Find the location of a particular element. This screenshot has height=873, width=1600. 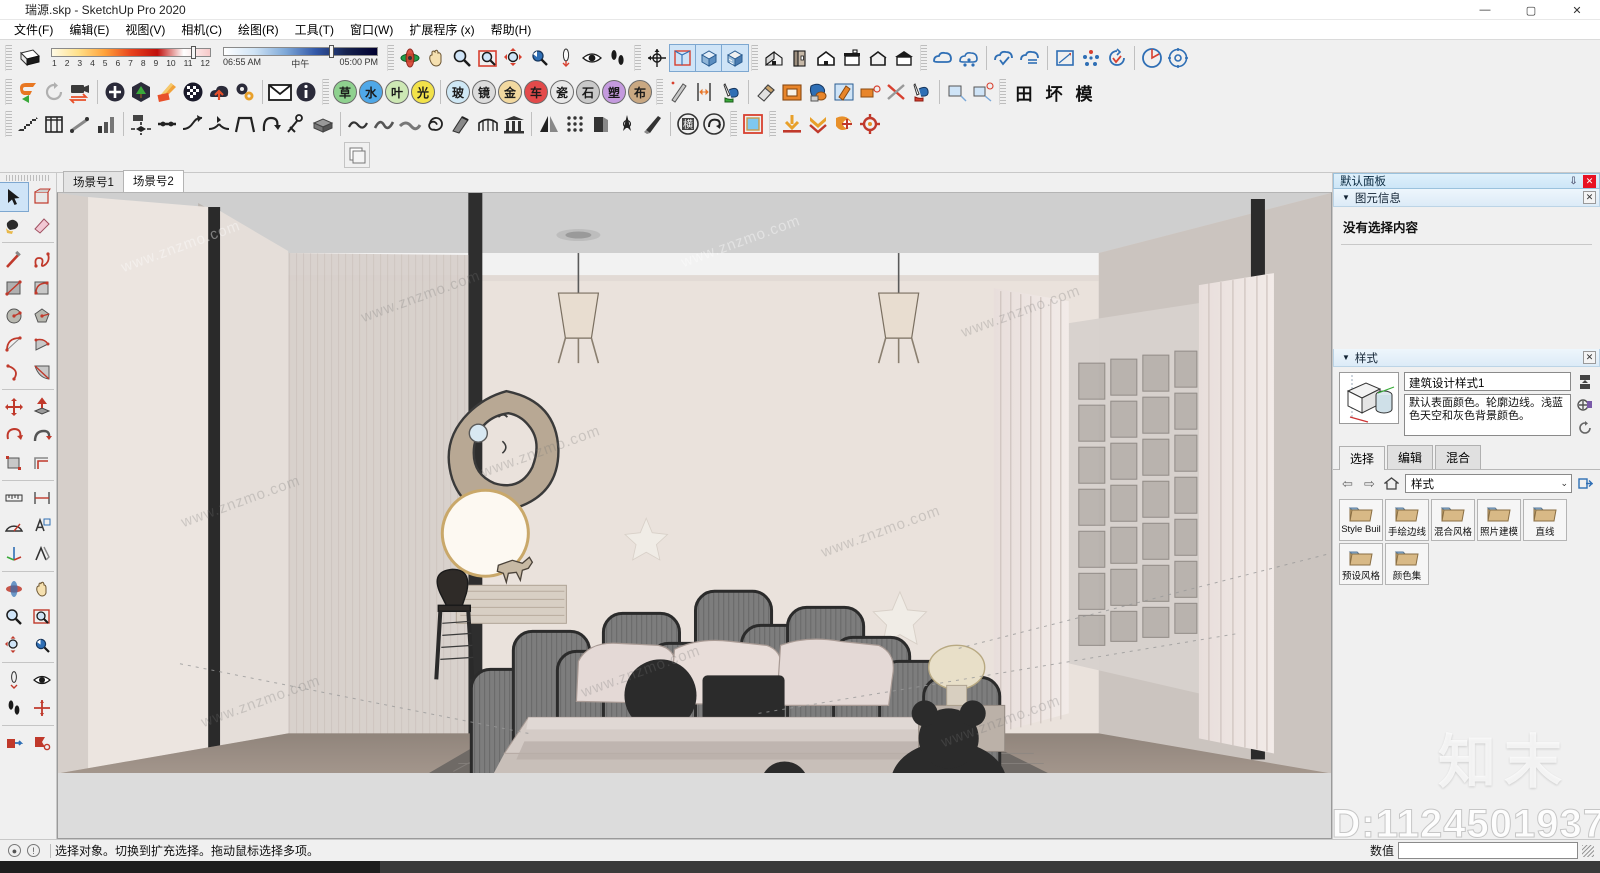

material-cat-plastic: 塑 is located at coordinates (614, 92).